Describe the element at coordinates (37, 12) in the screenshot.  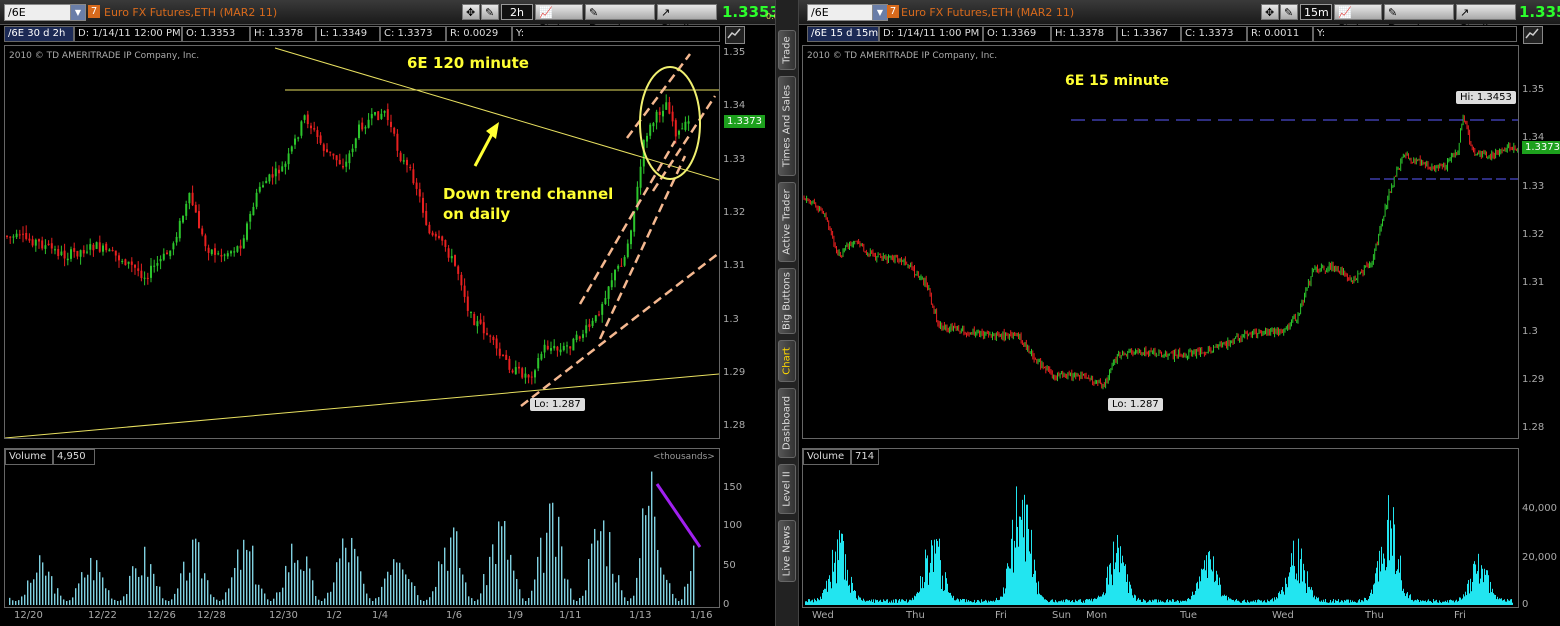
I see `left-symbol-input: /6E` at that location.